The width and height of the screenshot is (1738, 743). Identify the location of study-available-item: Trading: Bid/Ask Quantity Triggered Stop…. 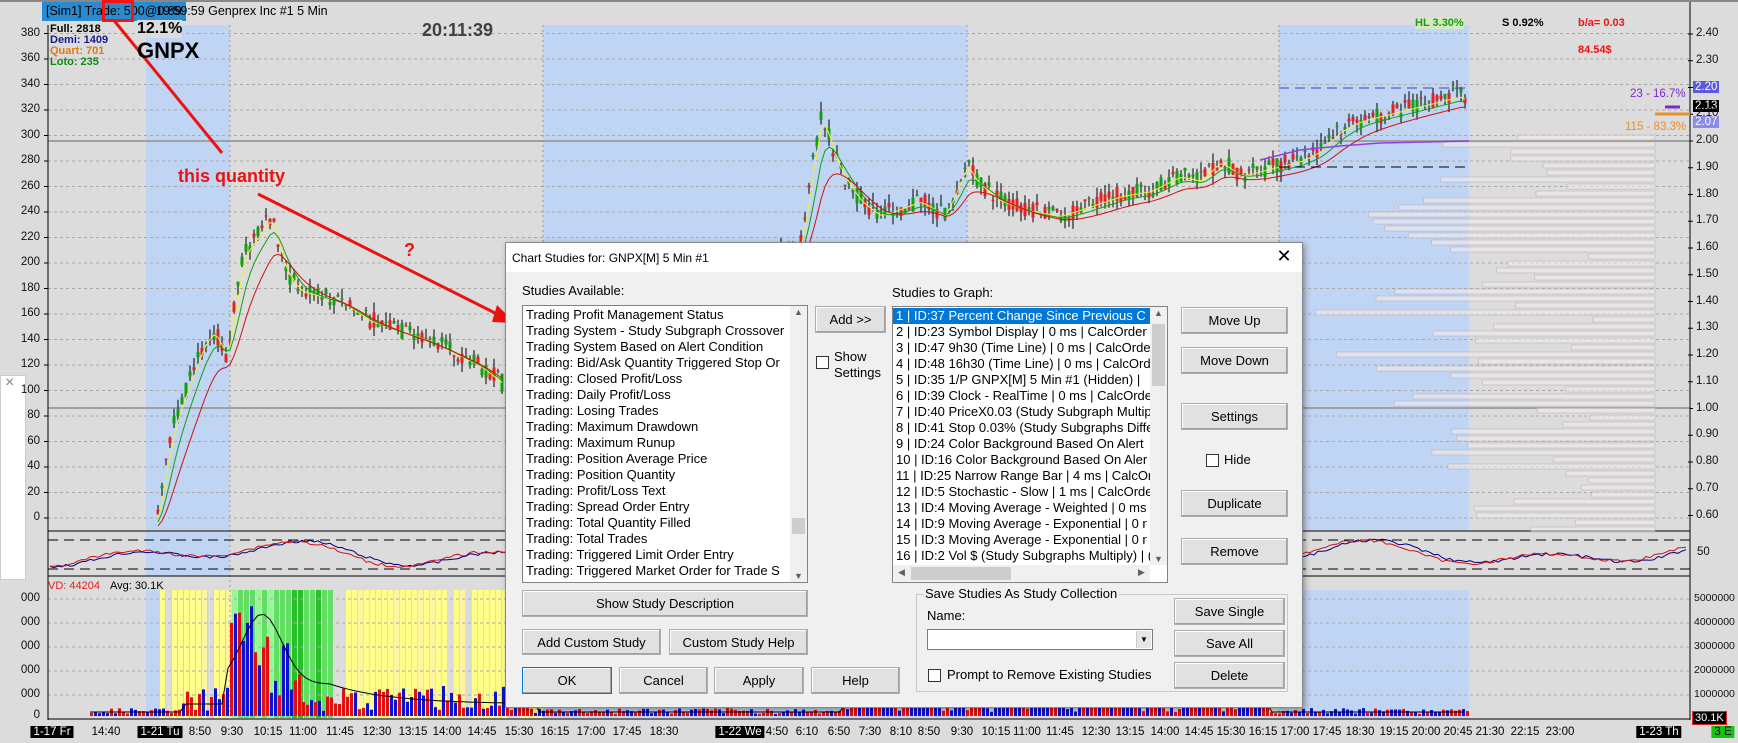
(665, 363).